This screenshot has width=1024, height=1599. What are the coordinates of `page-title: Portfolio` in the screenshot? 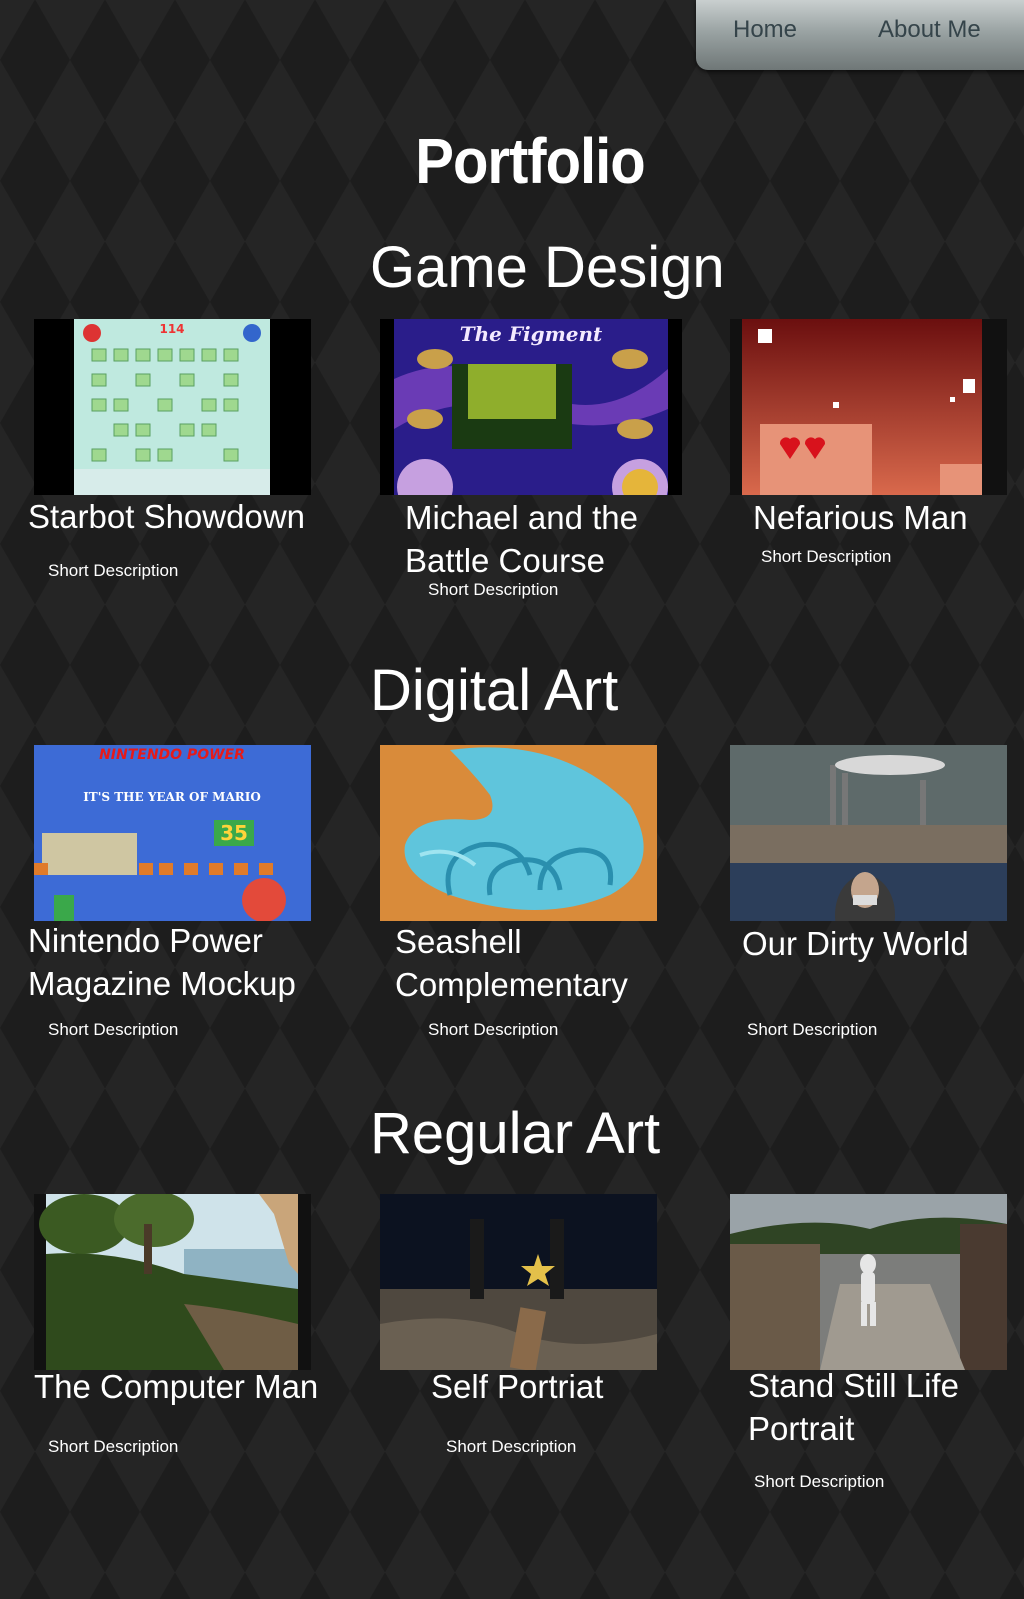 It's located at (530, 161).